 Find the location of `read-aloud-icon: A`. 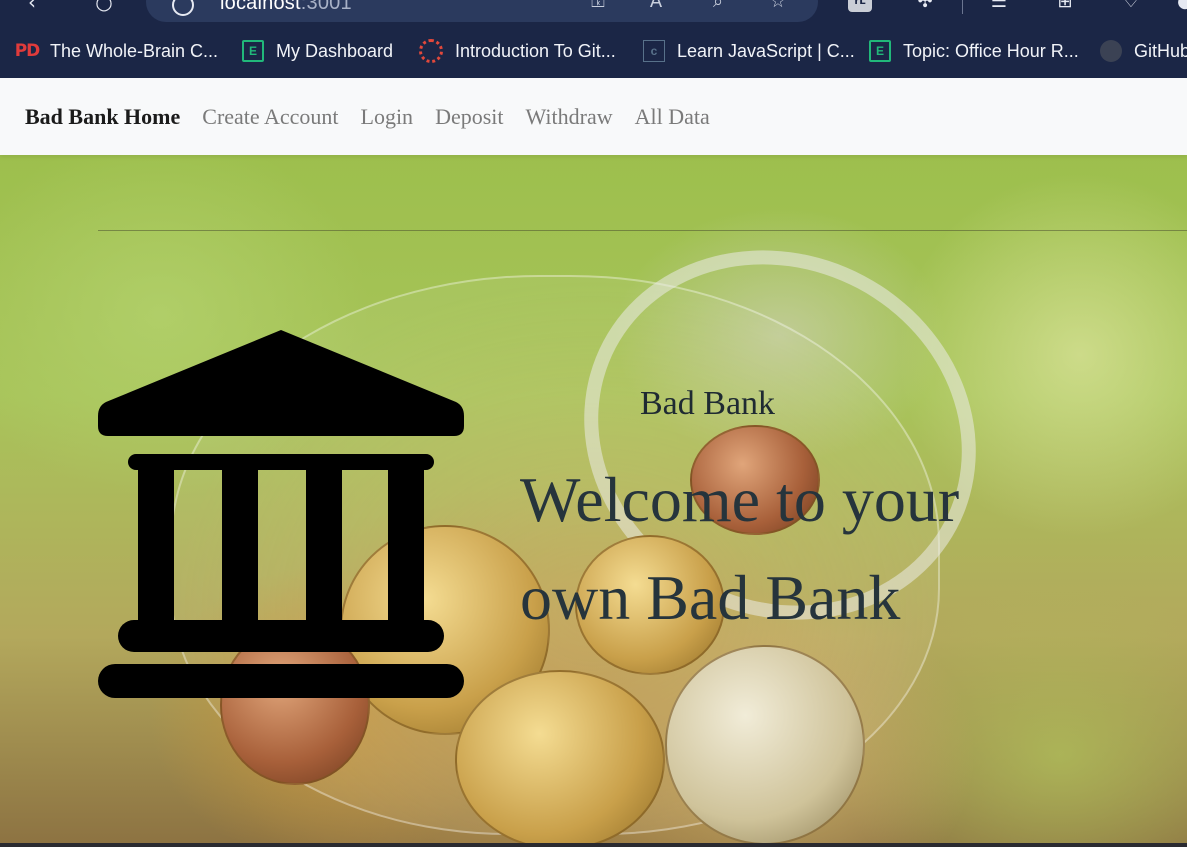

read-aloud-icon: A is located at coordinates (656, 7).